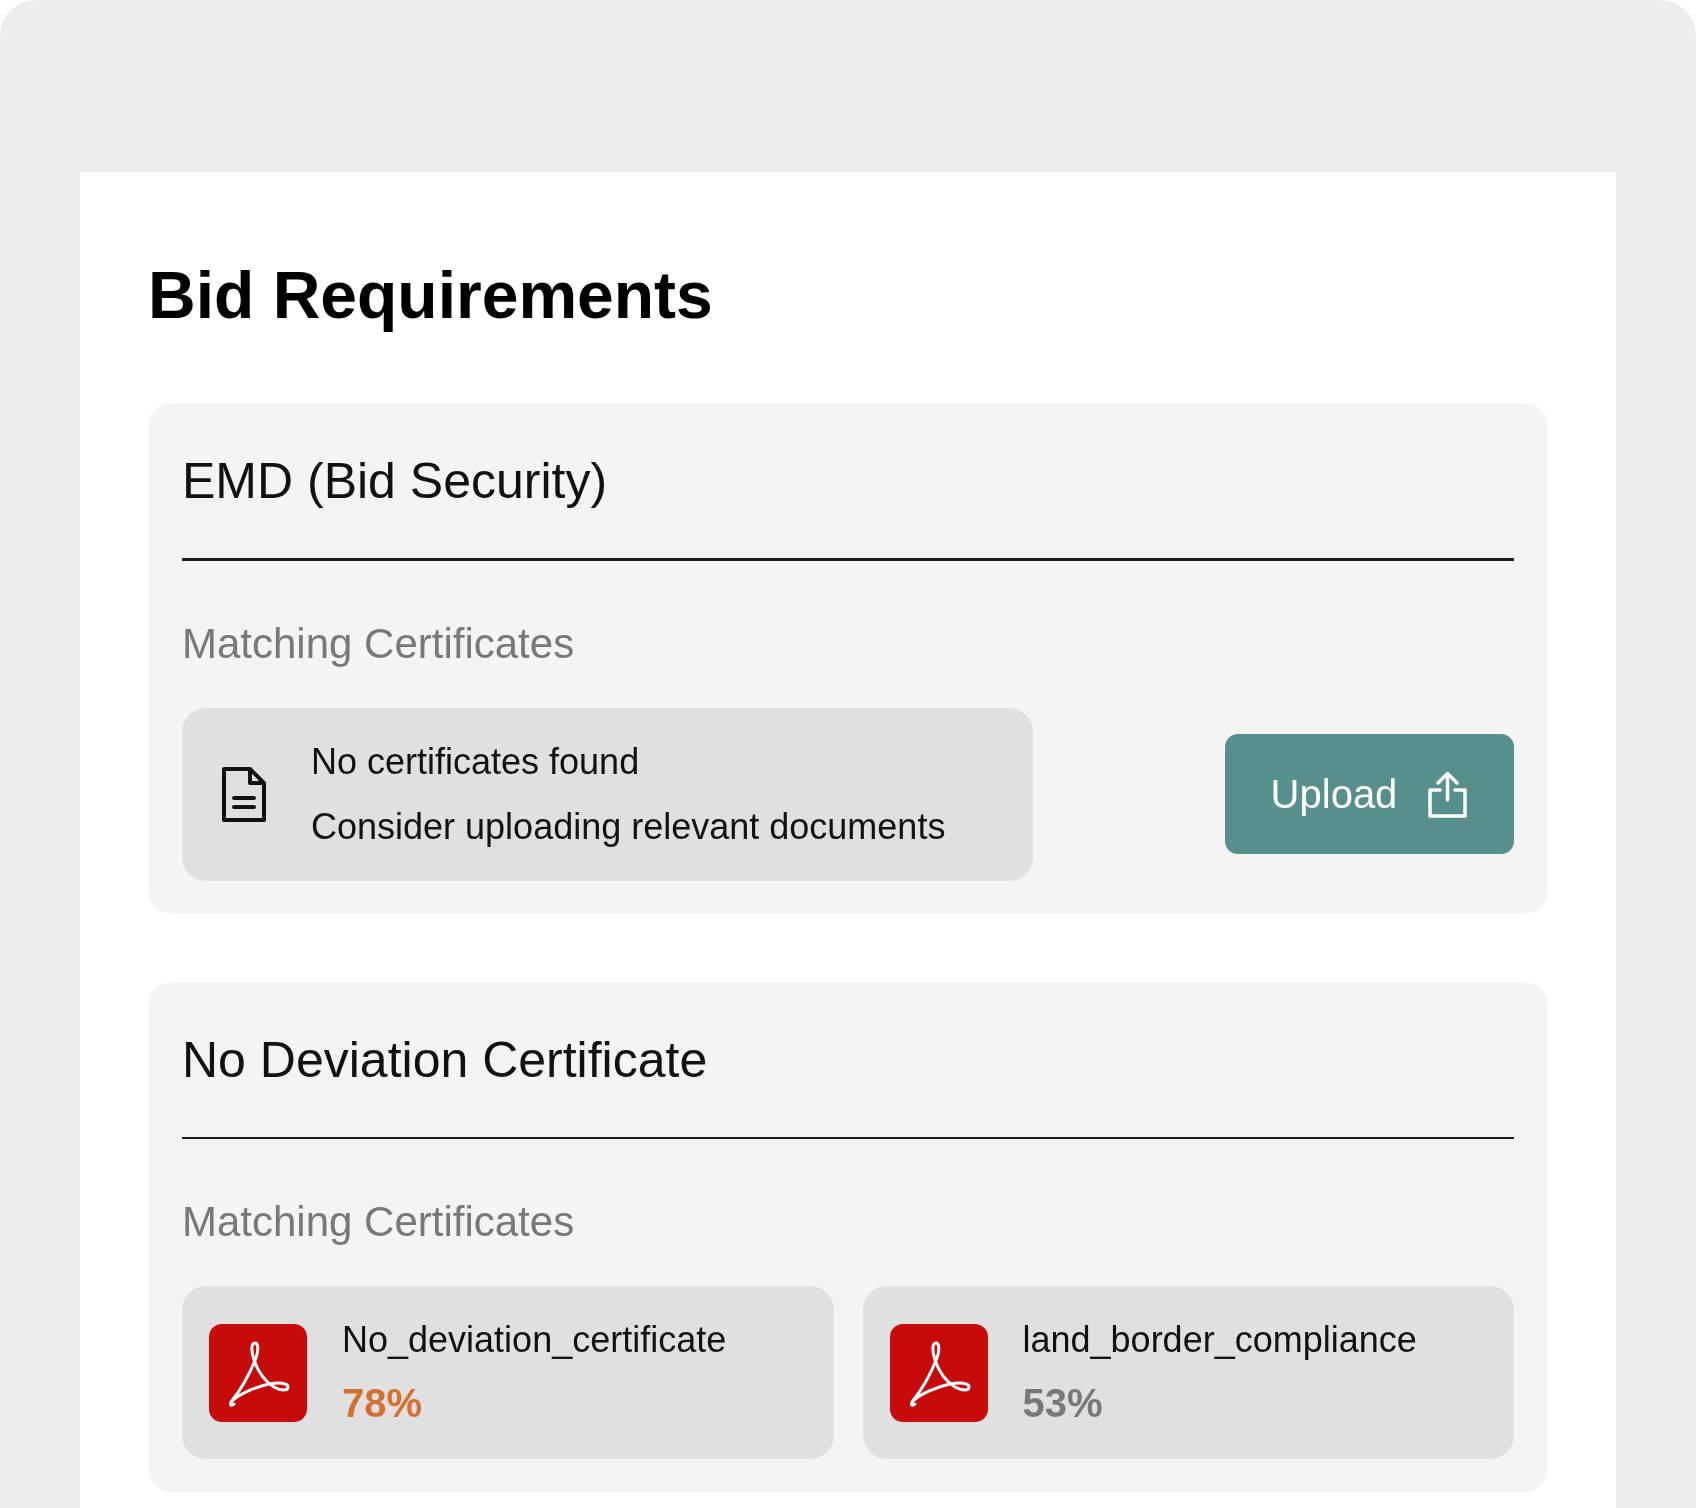 The image size is (1696, 1508). Describe the element at coordinates (383, 1403) in the screenshot. I see `match-percentage: 78%` at that location.